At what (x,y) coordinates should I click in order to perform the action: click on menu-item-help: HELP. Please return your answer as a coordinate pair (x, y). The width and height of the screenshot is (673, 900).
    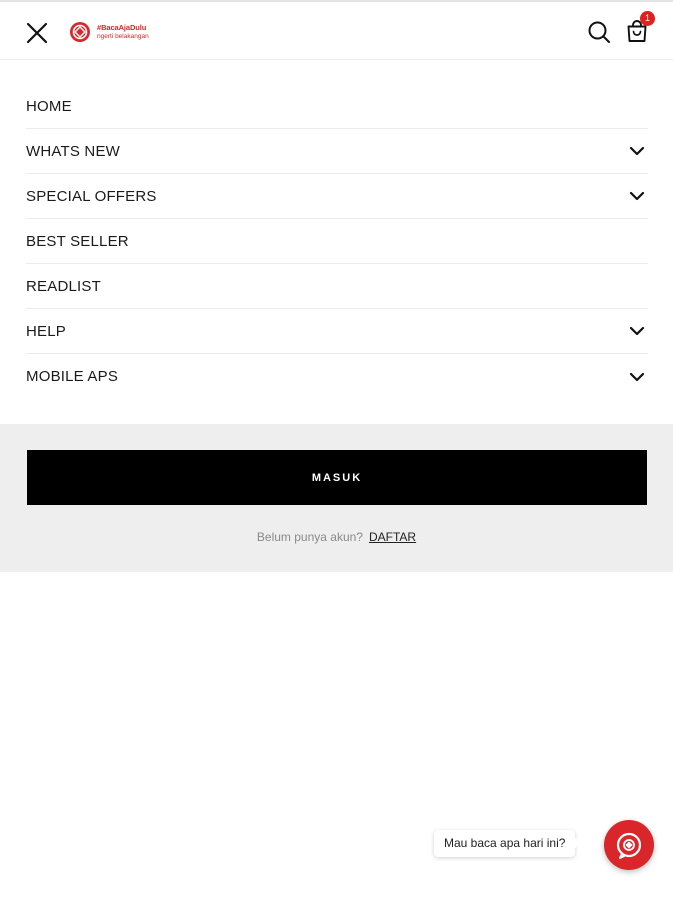
    Looking at the image, I should click on (337, 331).